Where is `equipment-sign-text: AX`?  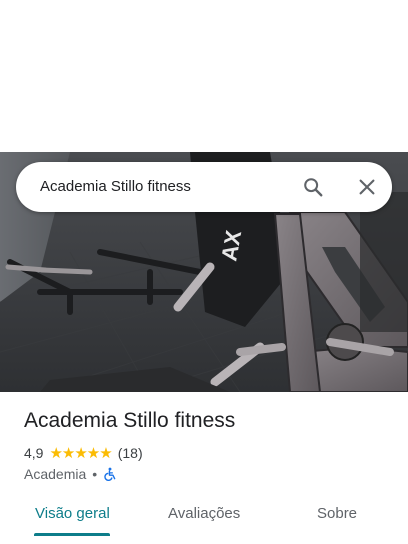
equipment-sign-text: AX is located at coordinates (231, 245).